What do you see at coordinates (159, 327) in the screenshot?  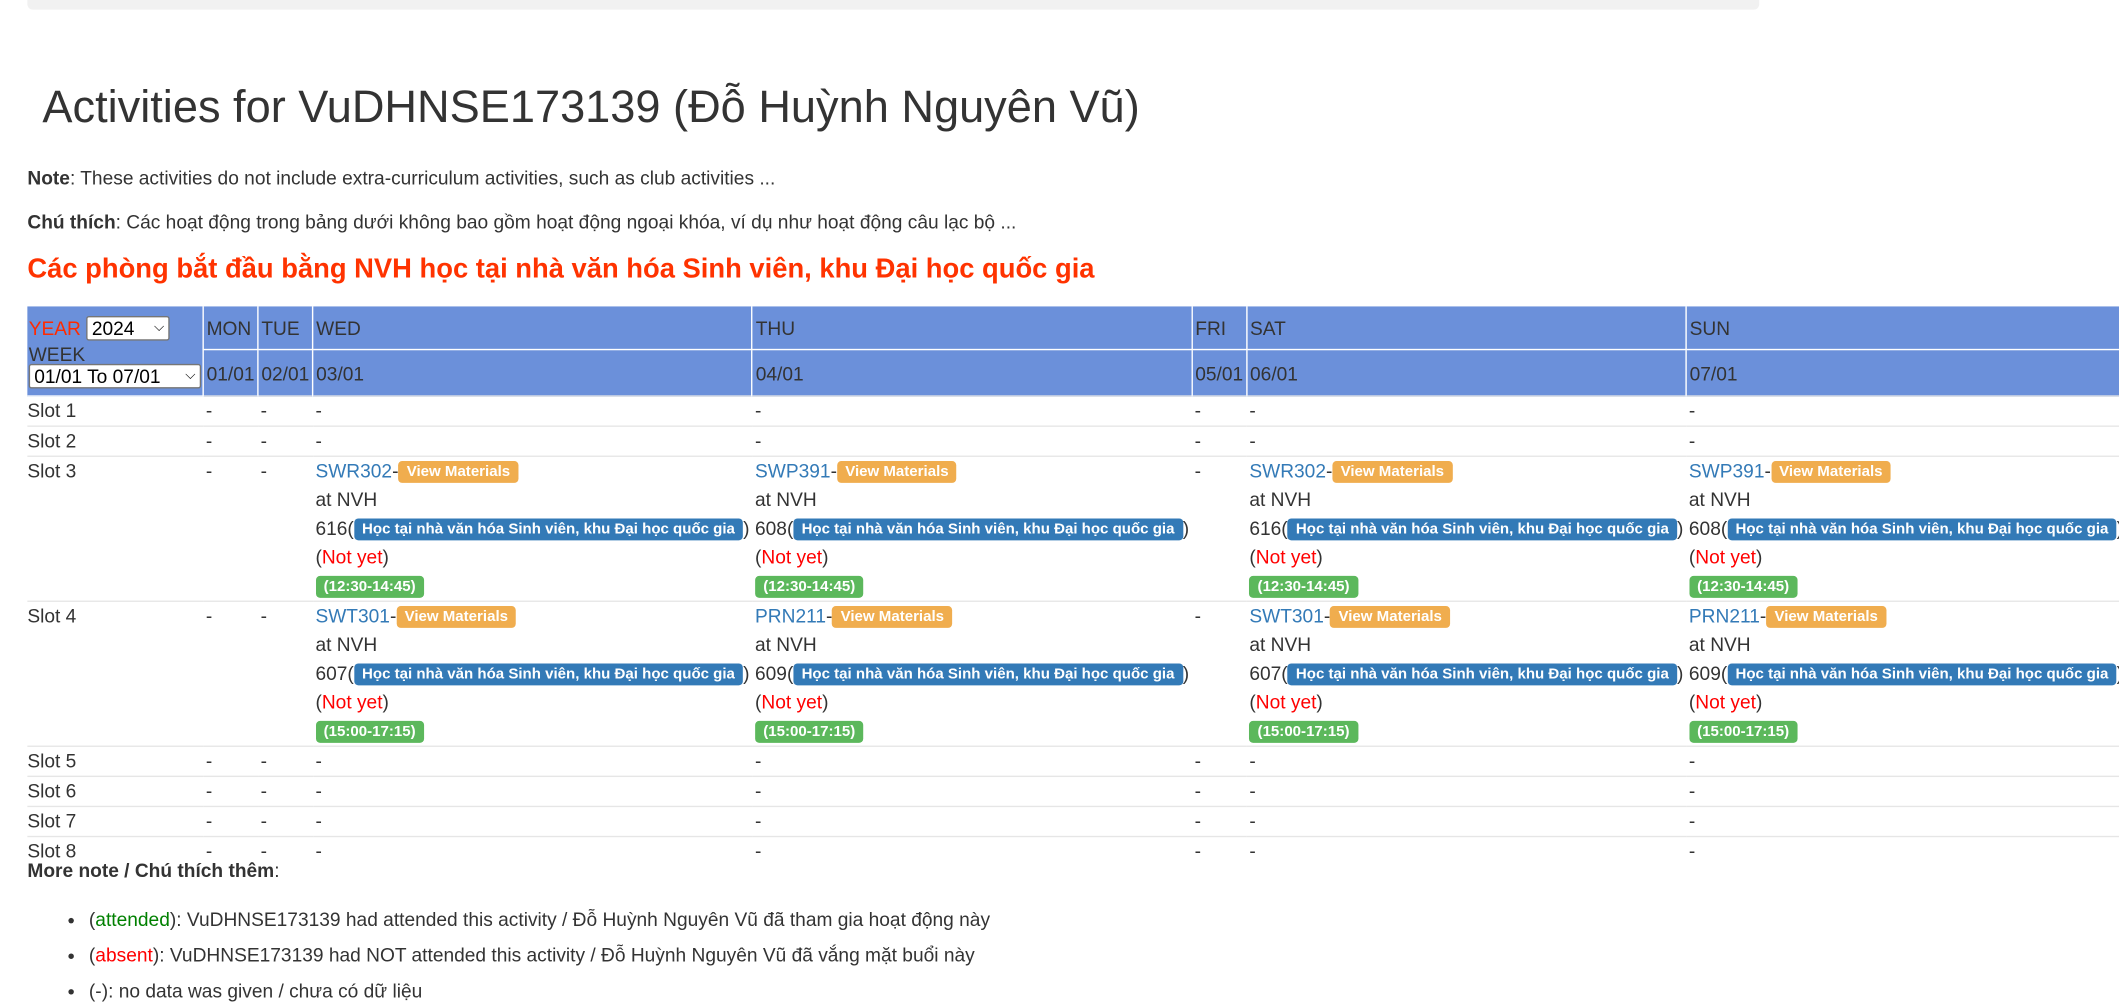 I see `chevron-down-icon: ⌵` at bounding box center [159, 327].